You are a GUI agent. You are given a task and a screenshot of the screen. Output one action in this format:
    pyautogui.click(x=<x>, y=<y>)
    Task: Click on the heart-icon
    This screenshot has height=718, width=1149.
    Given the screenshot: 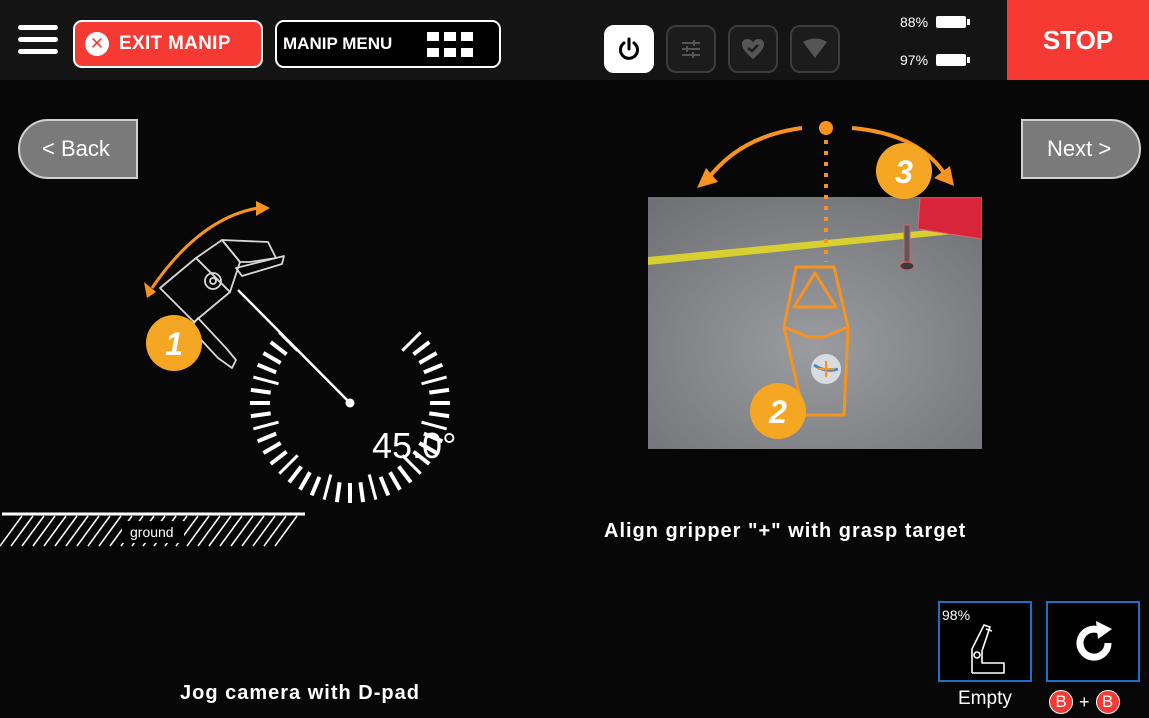 What is the action you would take?
    pyautogui.click(x=753, y=49)
    